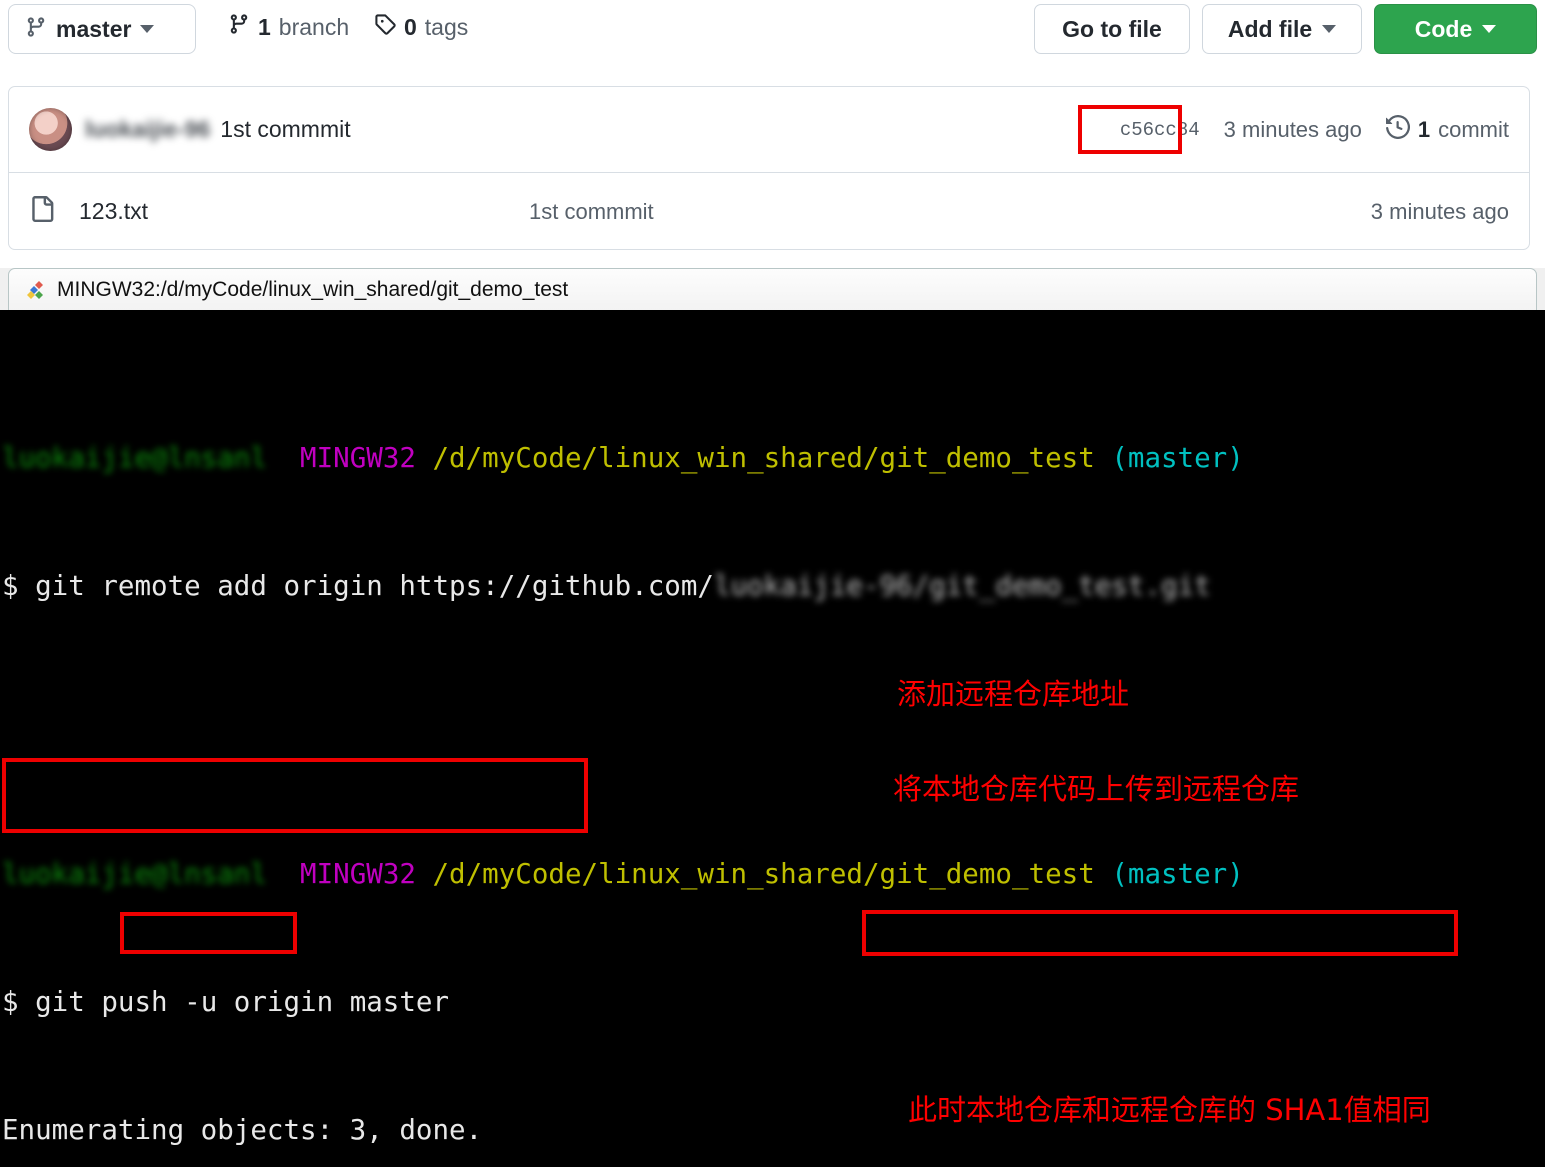 This screenshot has height=1167, width=1545. What do you see at coordinates (1439, 211) in the screenshot?
I see `file-time-ago: 3 minutes ago` at bounding box center [1439, 211].